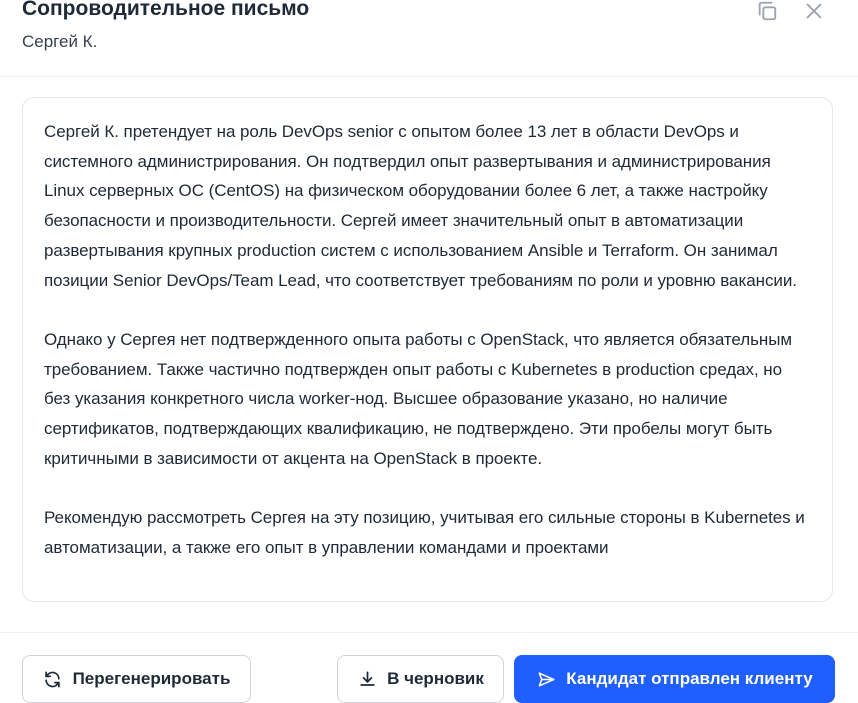 The height and width of the screenshot is (703, 858). I want to click on send-icon, so click(546, 679).